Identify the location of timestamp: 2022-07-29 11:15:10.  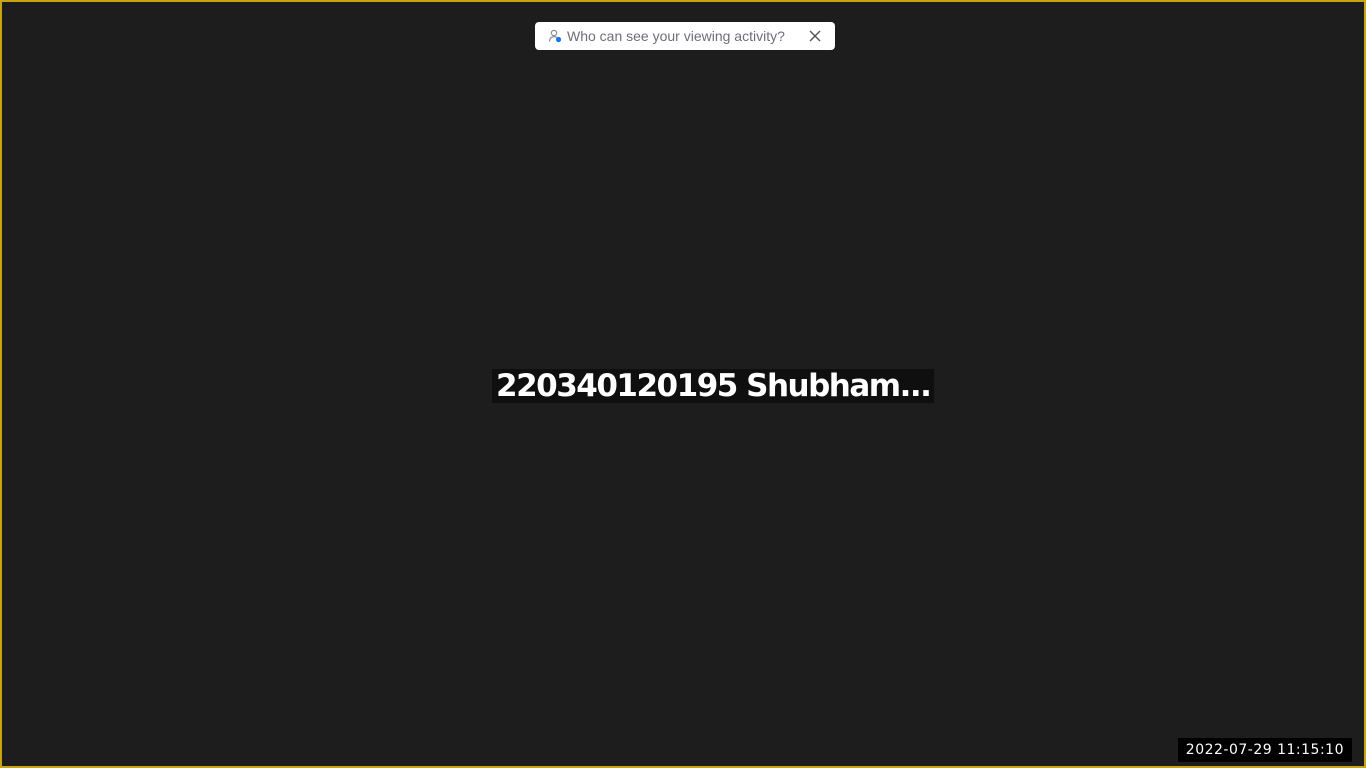
(1264, 750).